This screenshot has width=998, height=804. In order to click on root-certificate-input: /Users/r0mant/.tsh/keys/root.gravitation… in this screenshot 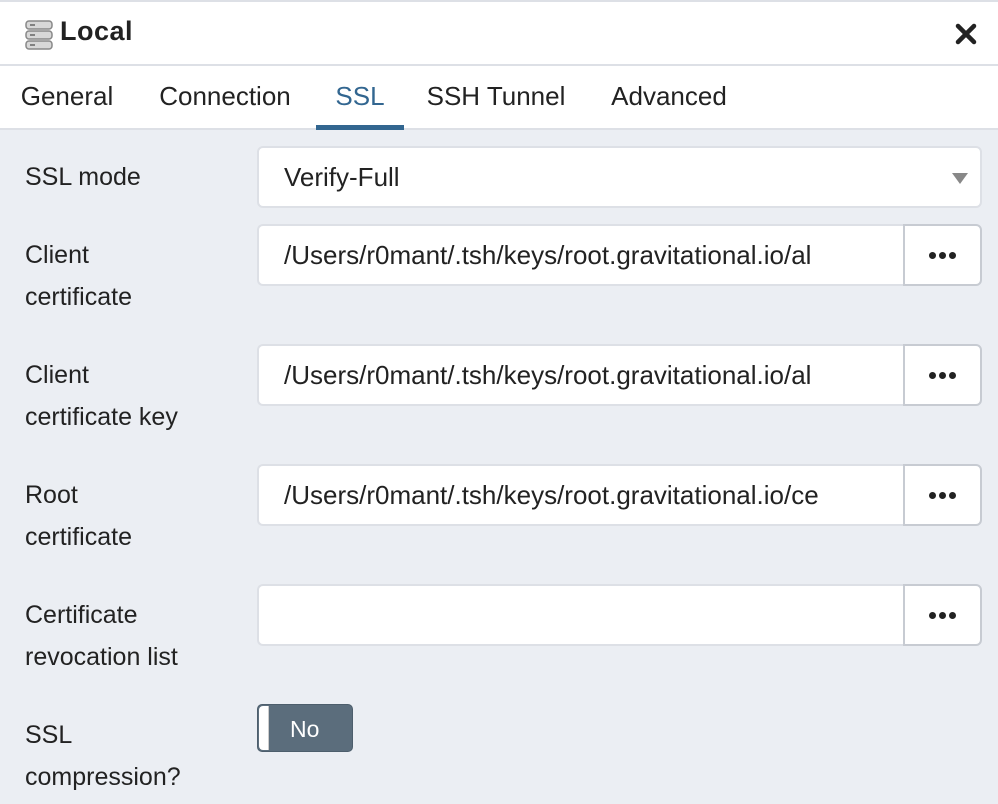, I will do `click(580, 495)`.